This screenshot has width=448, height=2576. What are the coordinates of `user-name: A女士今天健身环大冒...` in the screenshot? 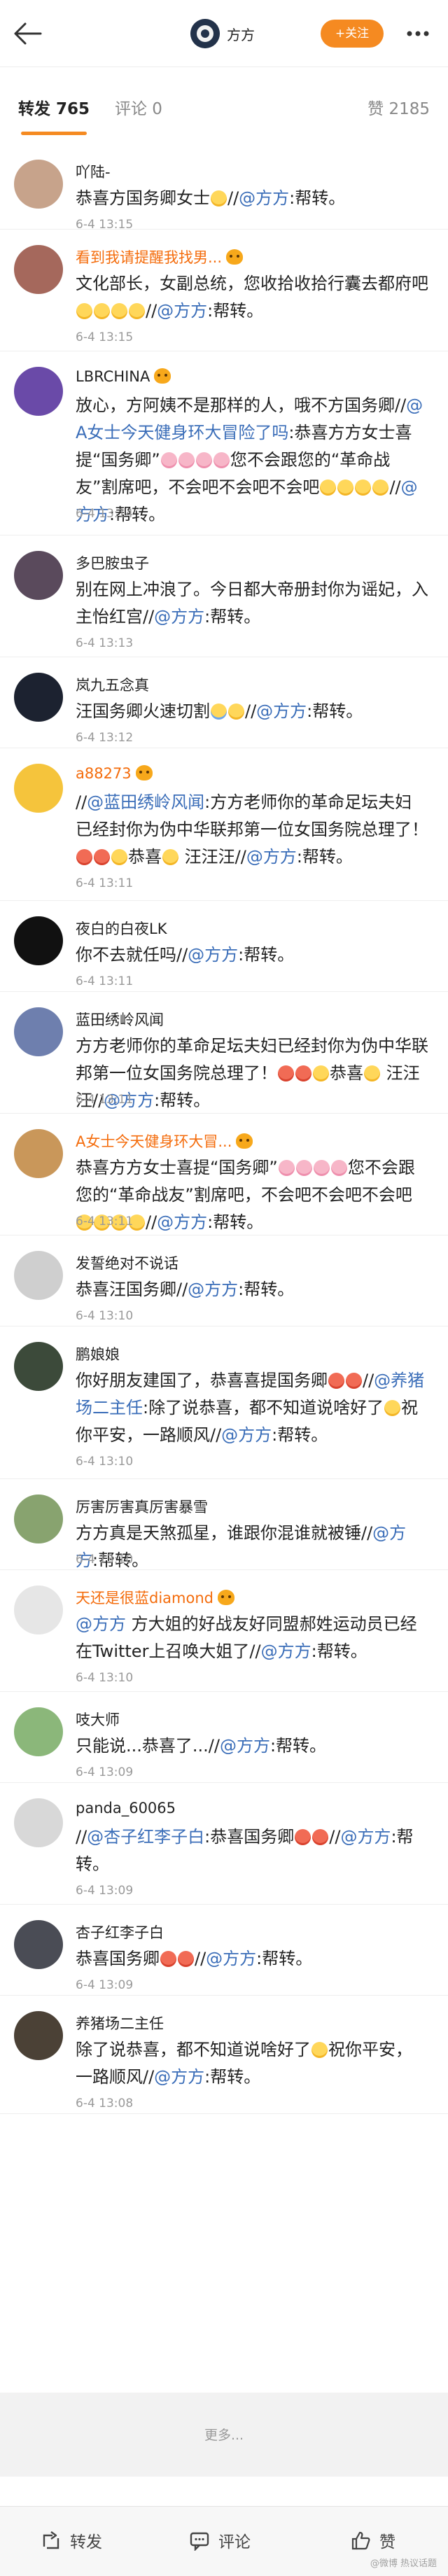 It's located at (164, 1141).